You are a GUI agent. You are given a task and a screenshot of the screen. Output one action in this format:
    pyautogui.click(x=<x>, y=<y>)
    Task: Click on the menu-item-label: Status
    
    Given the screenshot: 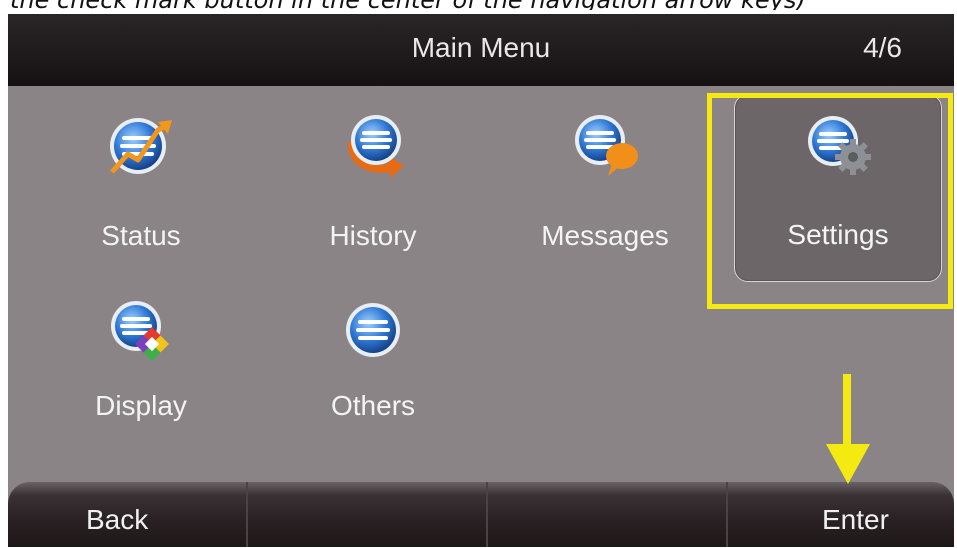 What is the action you would take?
    pyautogui.click(x=141, y=235)
    